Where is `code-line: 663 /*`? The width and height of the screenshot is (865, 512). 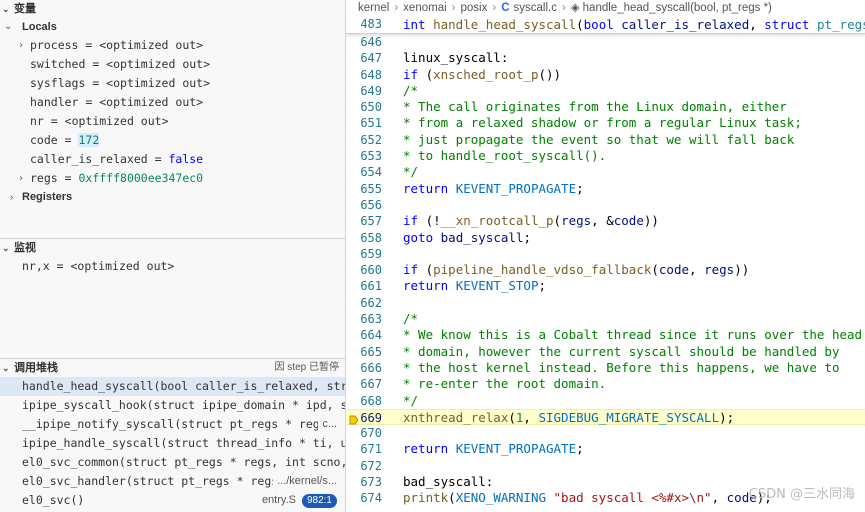 code-line: 663 /* is located at coordinates (605, 319).